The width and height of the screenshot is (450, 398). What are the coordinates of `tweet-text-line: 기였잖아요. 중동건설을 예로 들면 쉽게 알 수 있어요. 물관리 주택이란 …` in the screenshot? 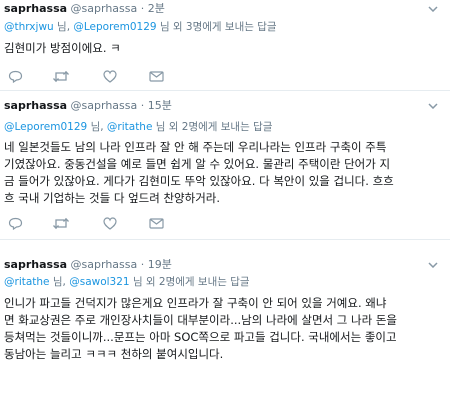 It's located at (197, 164).